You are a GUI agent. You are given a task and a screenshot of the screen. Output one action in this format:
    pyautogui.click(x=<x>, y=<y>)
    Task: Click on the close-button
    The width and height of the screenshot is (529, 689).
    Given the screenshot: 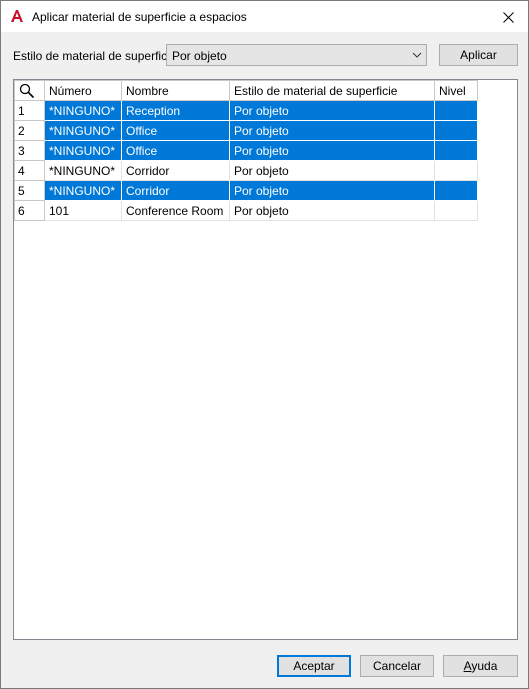 What is the action you would take?
    pyautogui.click(x=508, y=17)
    